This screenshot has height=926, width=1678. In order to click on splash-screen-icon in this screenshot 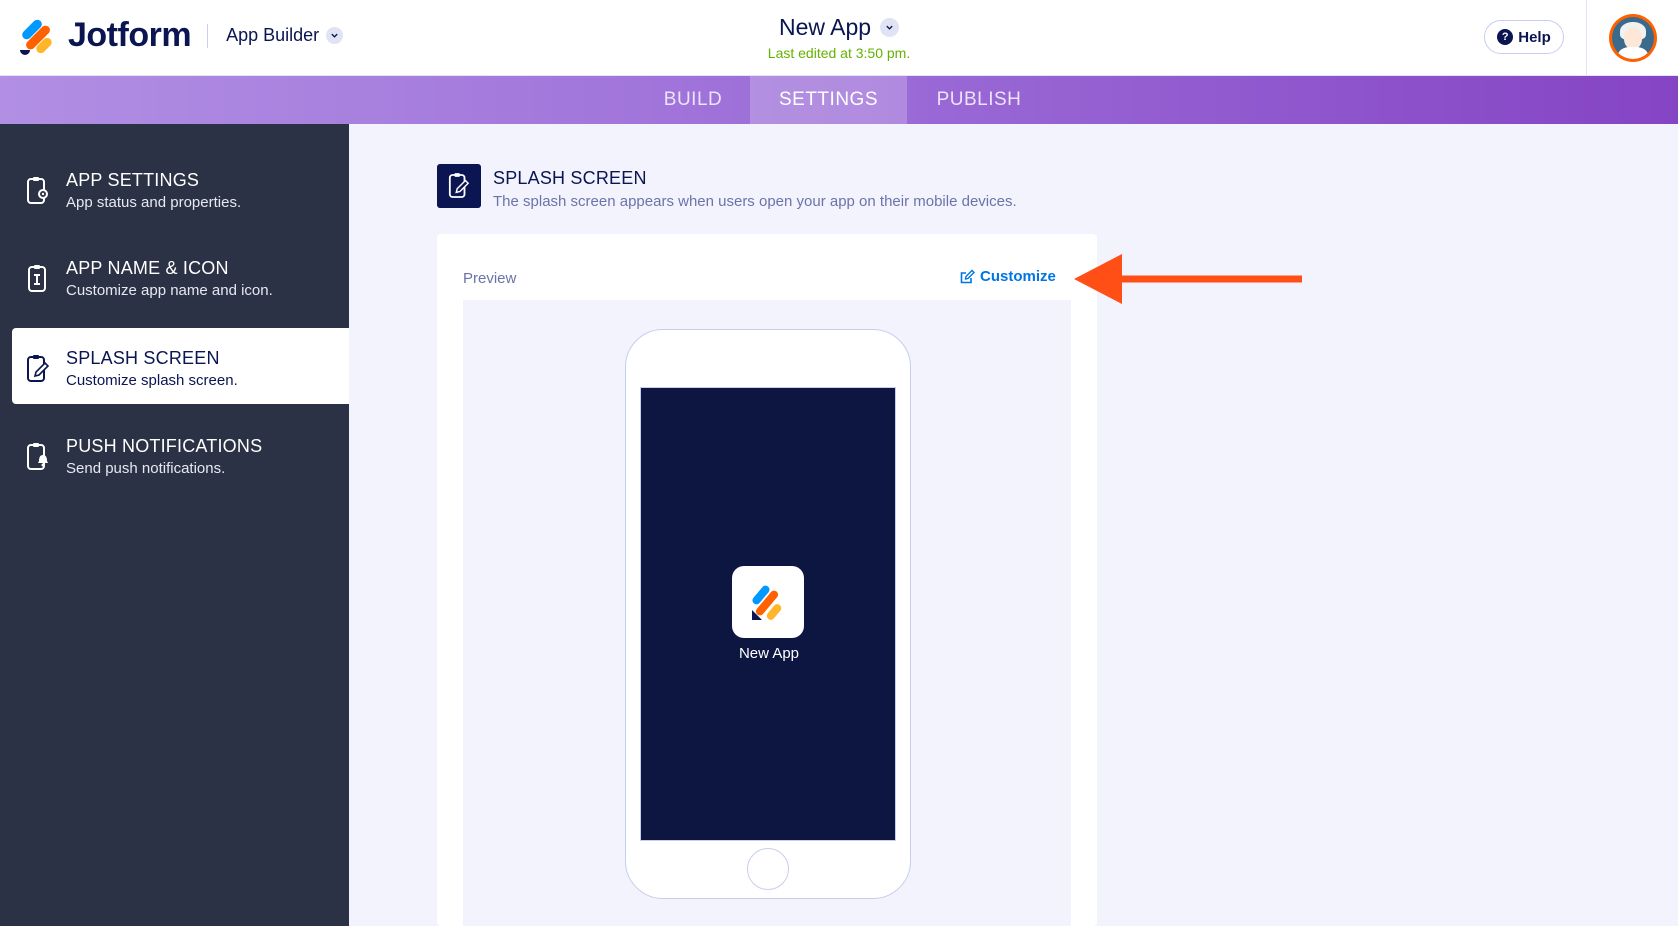, I will do `click(459, 186)`.